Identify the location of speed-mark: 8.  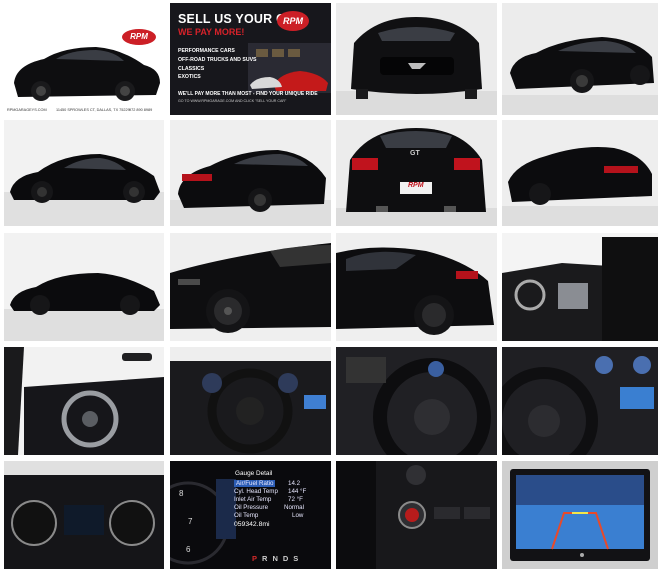
(181, 493).